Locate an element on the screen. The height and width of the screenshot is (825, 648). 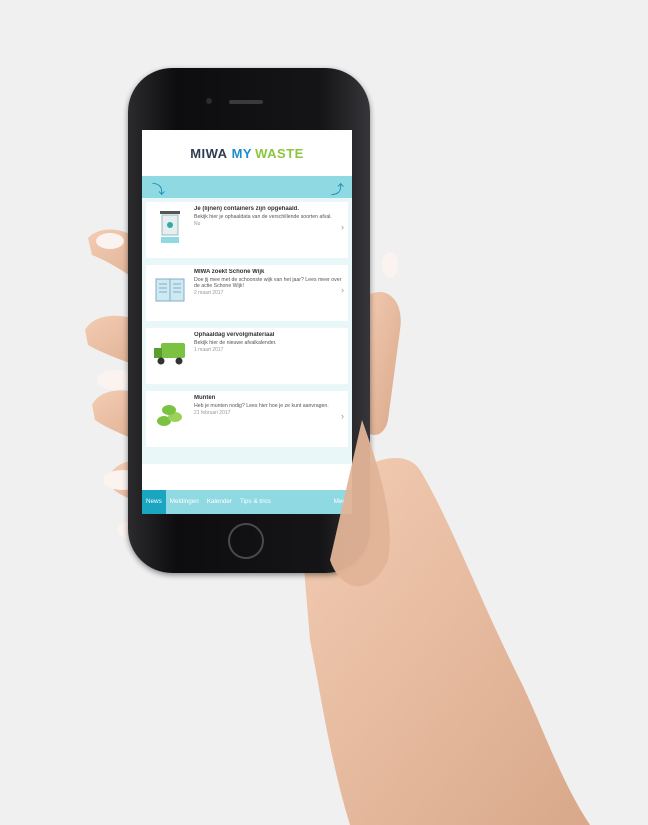
earpiece-speaker is located at coordinates (246, 102).